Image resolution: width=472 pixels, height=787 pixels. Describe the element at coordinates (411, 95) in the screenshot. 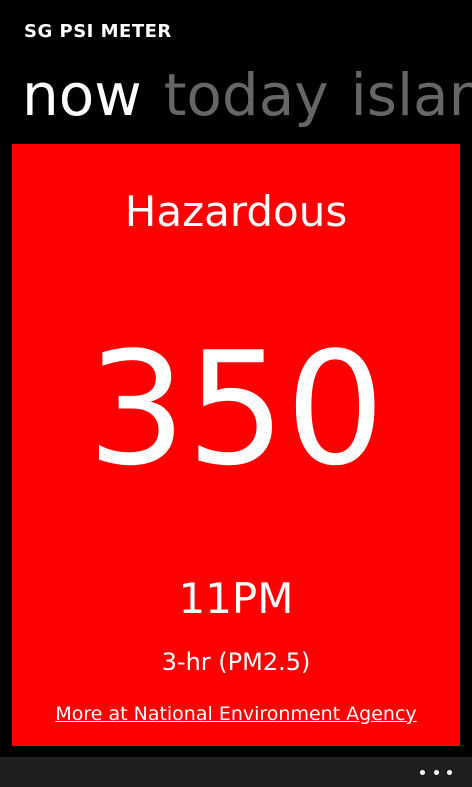

I see `pivot-tab-island: islan` at that location.